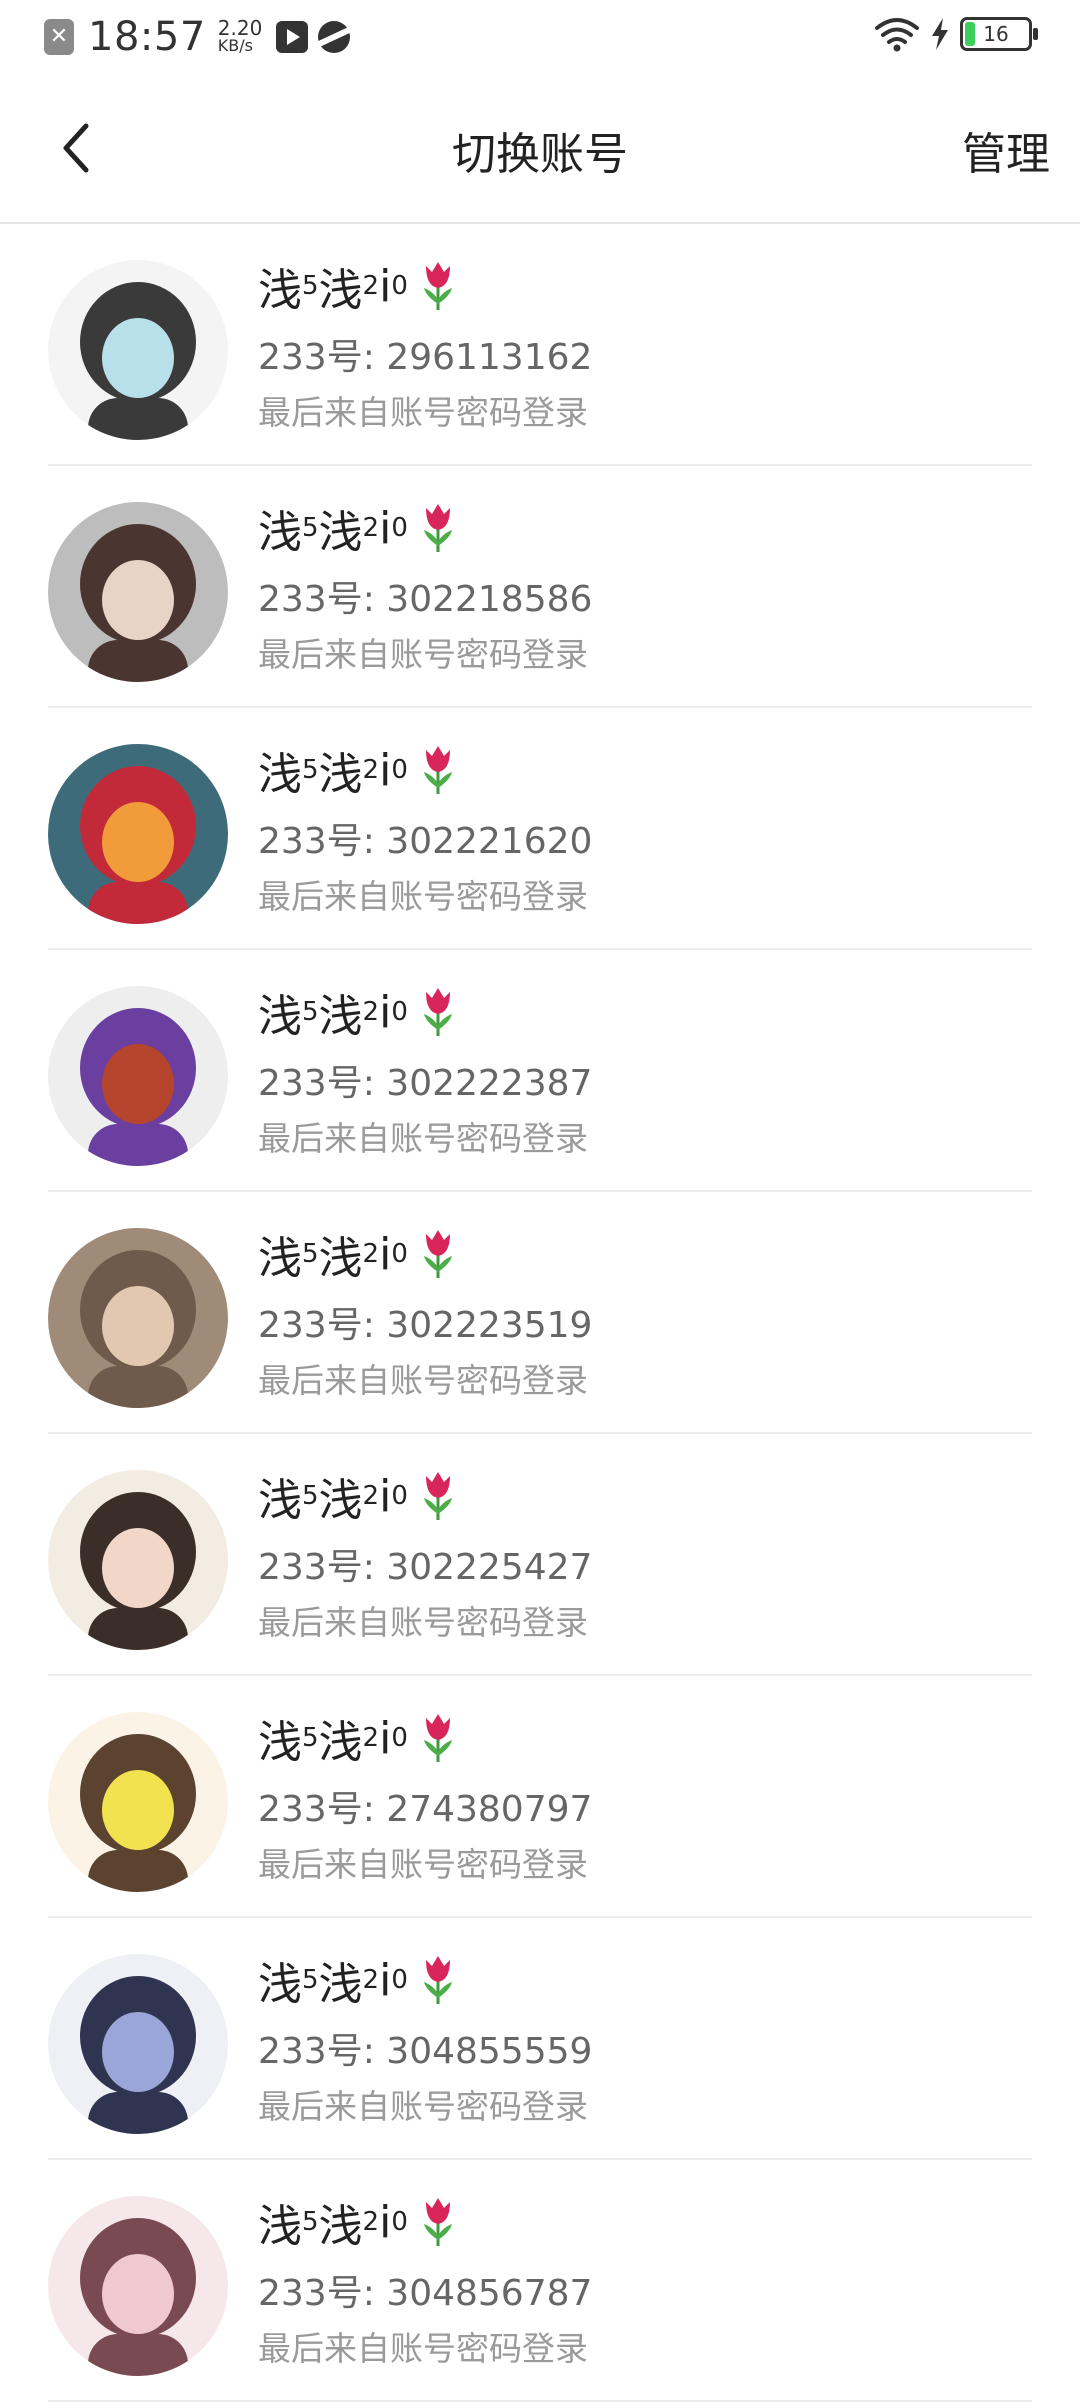 This screenshot has height=2402, width=1080. What do you see at coordinates (425, 841) in the screenshot?
I see `account-id: 233号: 302221620` at bounding box center [425, 841].